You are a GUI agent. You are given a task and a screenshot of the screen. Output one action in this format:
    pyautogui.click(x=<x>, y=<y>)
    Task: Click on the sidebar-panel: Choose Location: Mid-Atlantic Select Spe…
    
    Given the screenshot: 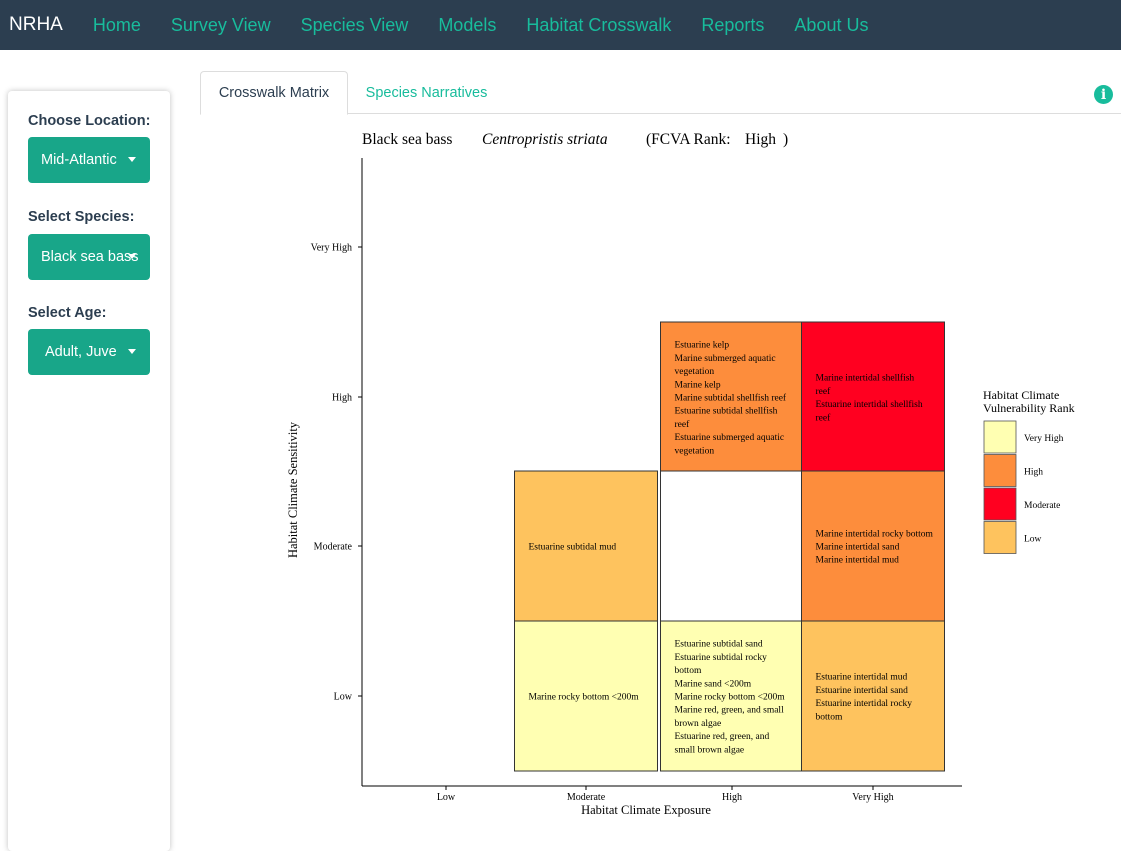 What is the action you would take?
    pyautogui.click(x=89, y=471)
    